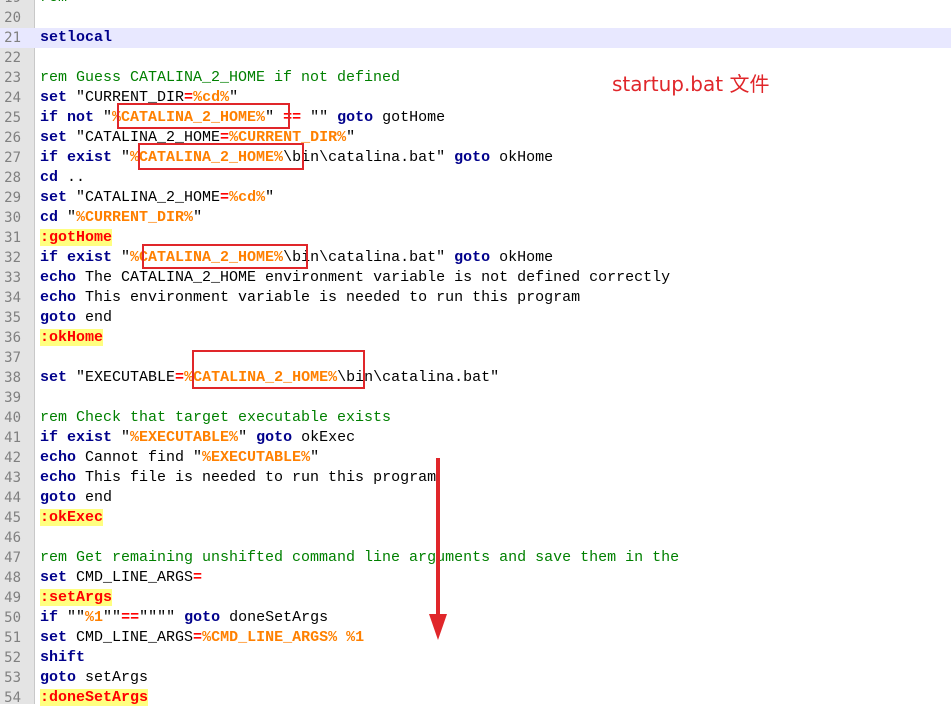 The image size is (951, 708). What do you see at coordinates (76, 38) in the screenshot?
I see `code-text: setlocal` at bounding box center [76, 38].